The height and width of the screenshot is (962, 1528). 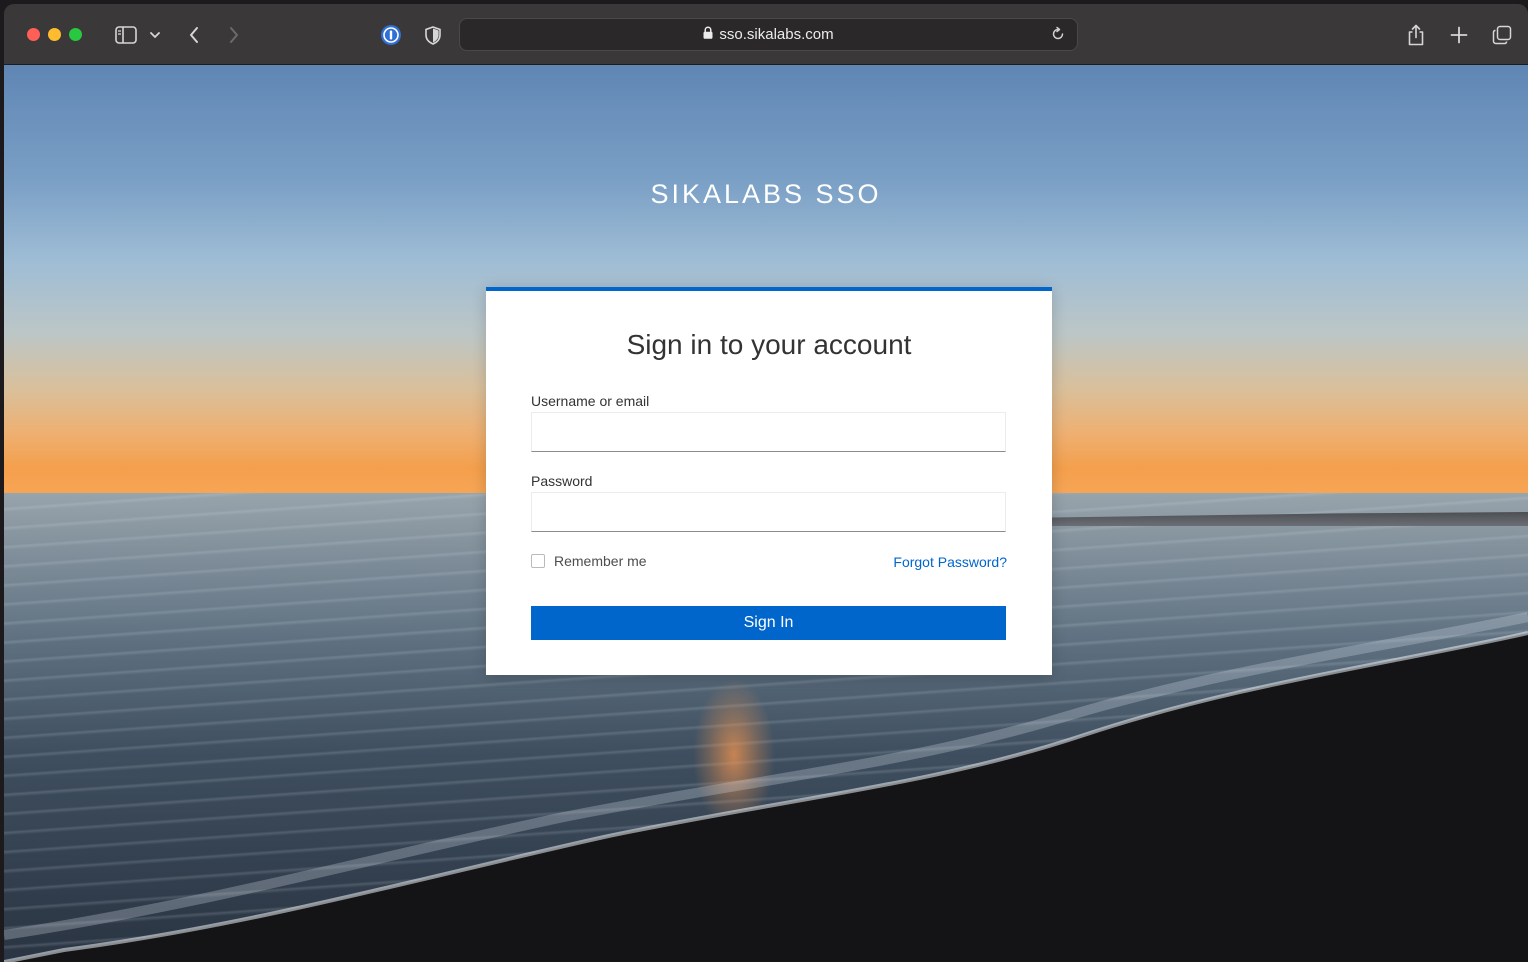 I want to click on address-bar: sso.sikalabs.com, so click(x=768, y=34).